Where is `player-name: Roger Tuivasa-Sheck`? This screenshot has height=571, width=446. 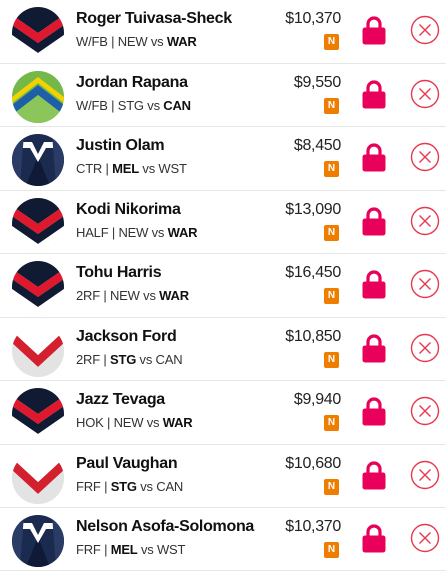 player-name: Roger Tuivasa-Sheck is located at coordinates (154, 18).